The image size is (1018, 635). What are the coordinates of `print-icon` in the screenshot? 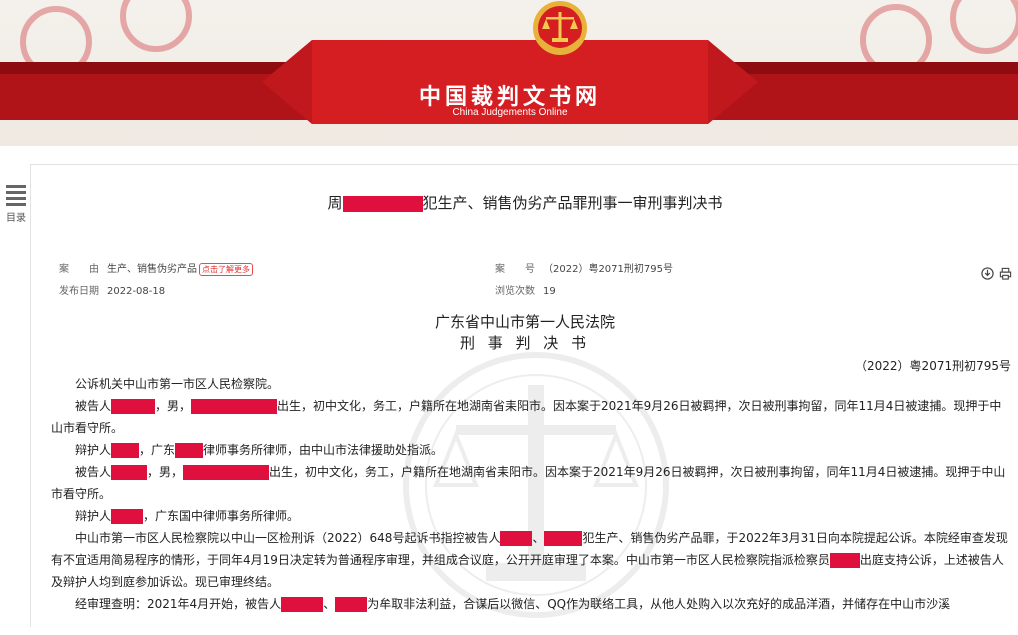 It's located at (1005, 273).